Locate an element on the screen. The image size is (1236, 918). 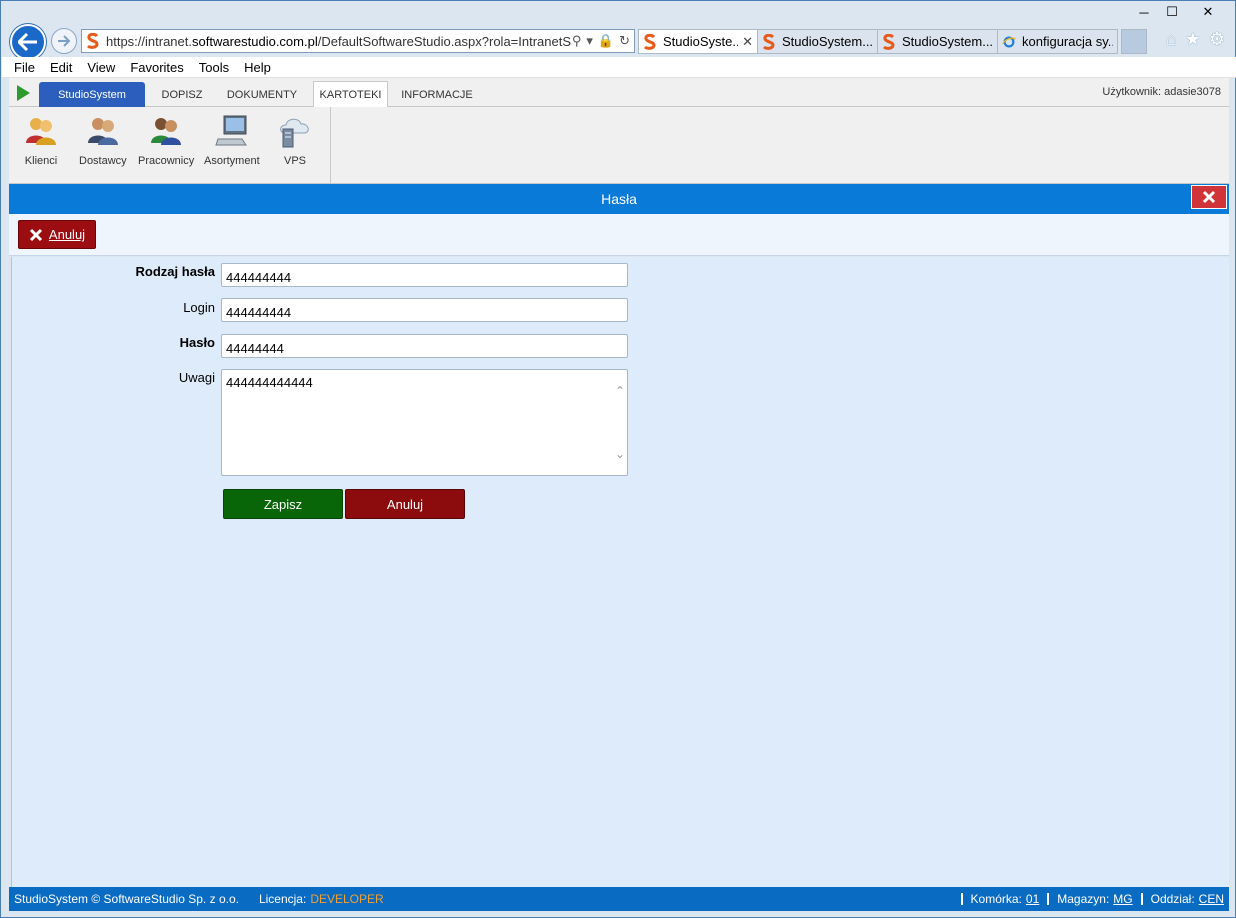
scroll-up-icon: ⌃ is located at coordinates (620, 391).